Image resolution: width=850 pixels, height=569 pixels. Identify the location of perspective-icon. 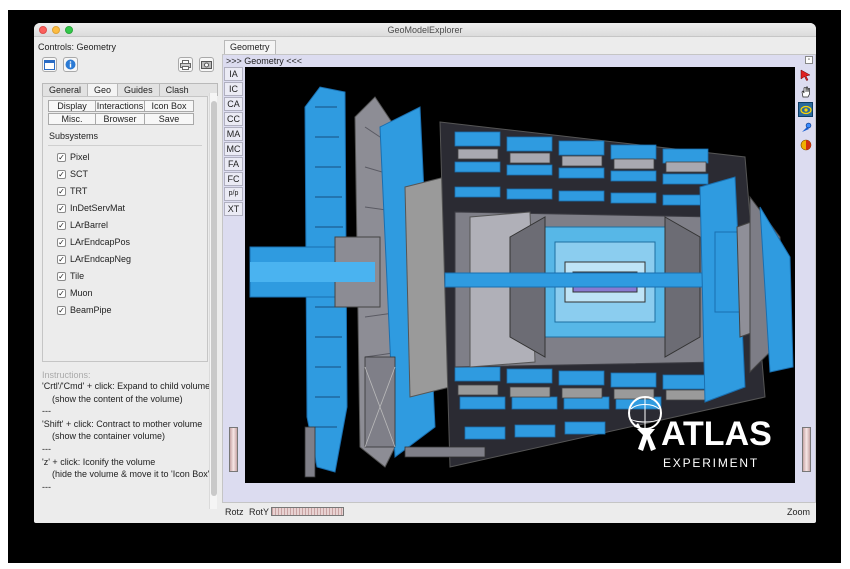
(805, 144).